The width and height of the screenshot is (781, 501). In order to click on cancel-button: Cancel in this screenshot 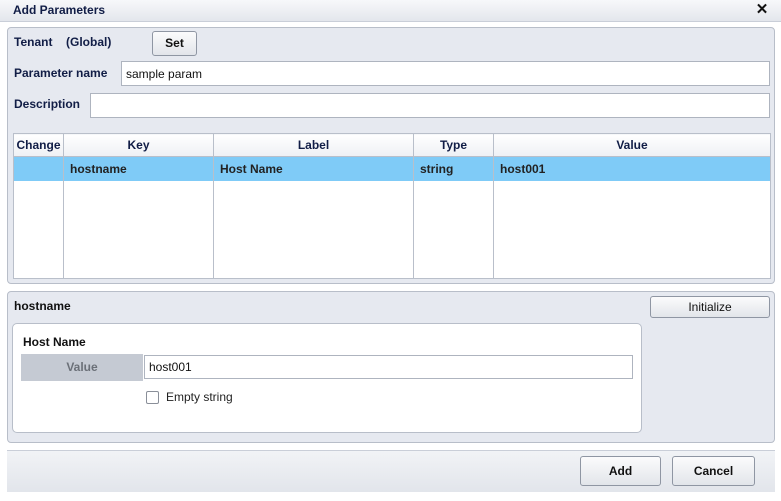, I will do `click(713, 471)`.